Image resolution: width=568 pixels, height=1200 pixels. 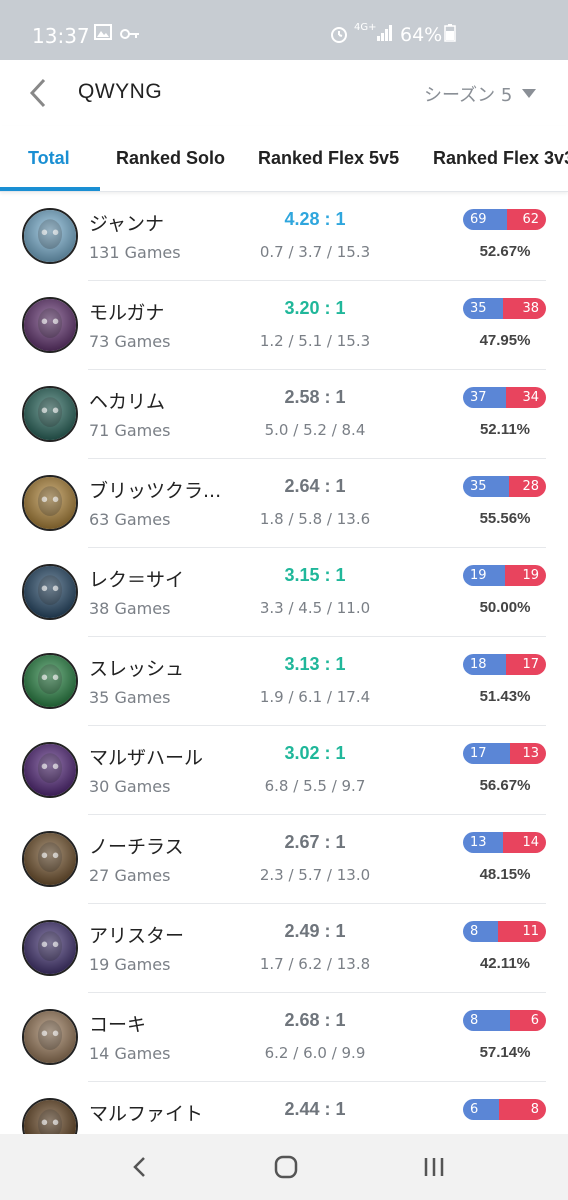 I want to click on champion-name: スレッシュ, so click(x=137, y=669).